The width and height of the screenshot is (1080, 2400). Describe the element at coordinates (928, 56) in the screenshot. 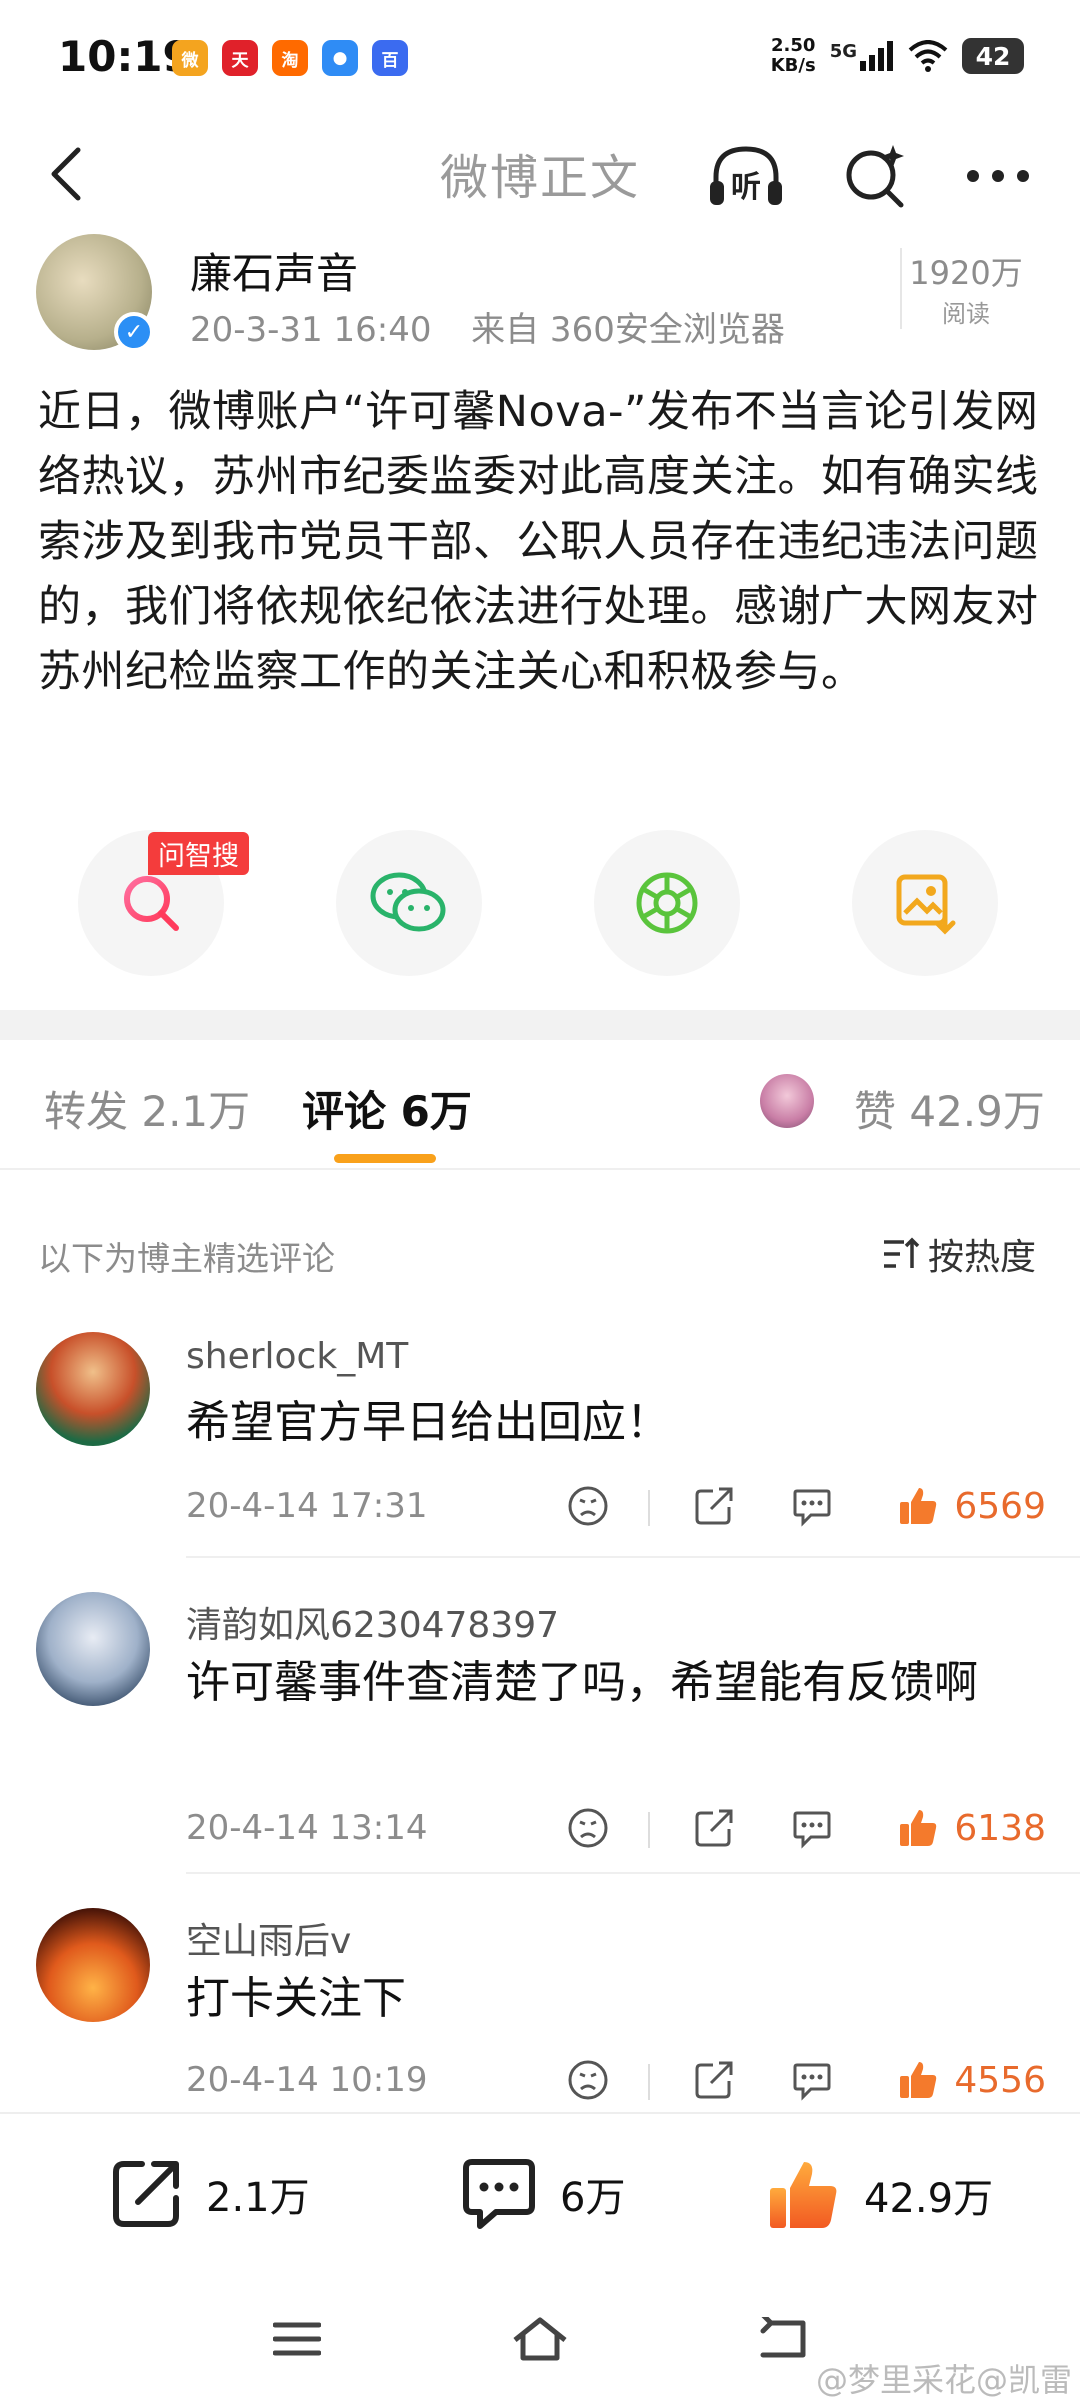

I see `wifi-icon` at that location.